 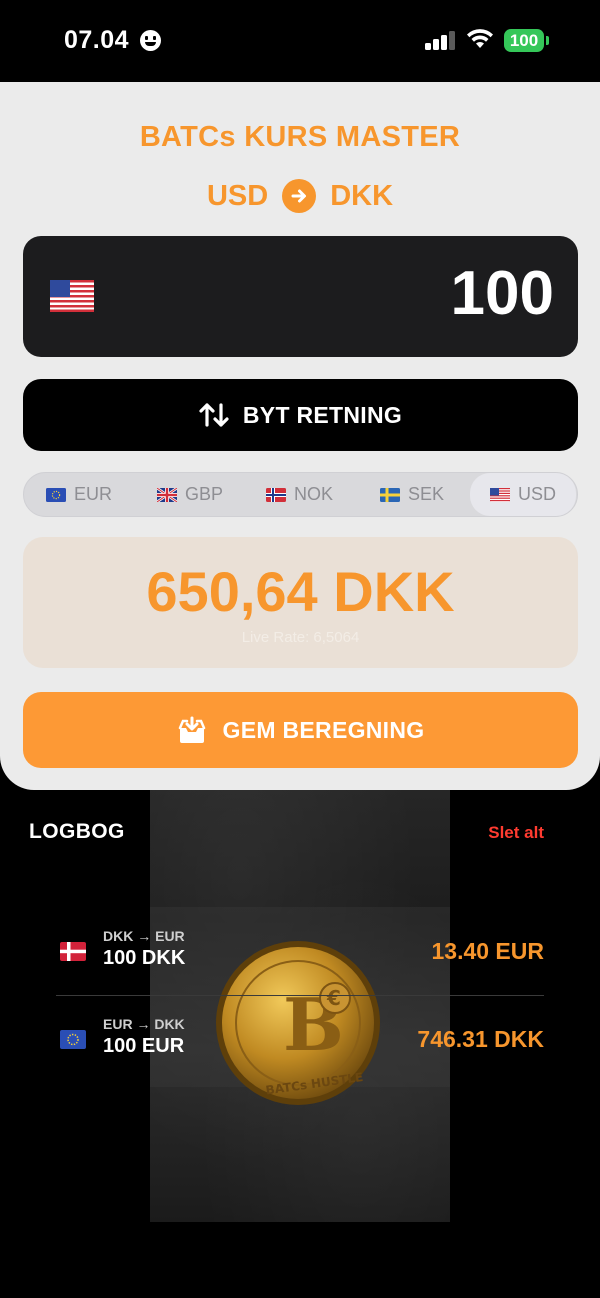 I want to click on log-entry-pair: EUR → DKK, so click(x=144, y=1024).